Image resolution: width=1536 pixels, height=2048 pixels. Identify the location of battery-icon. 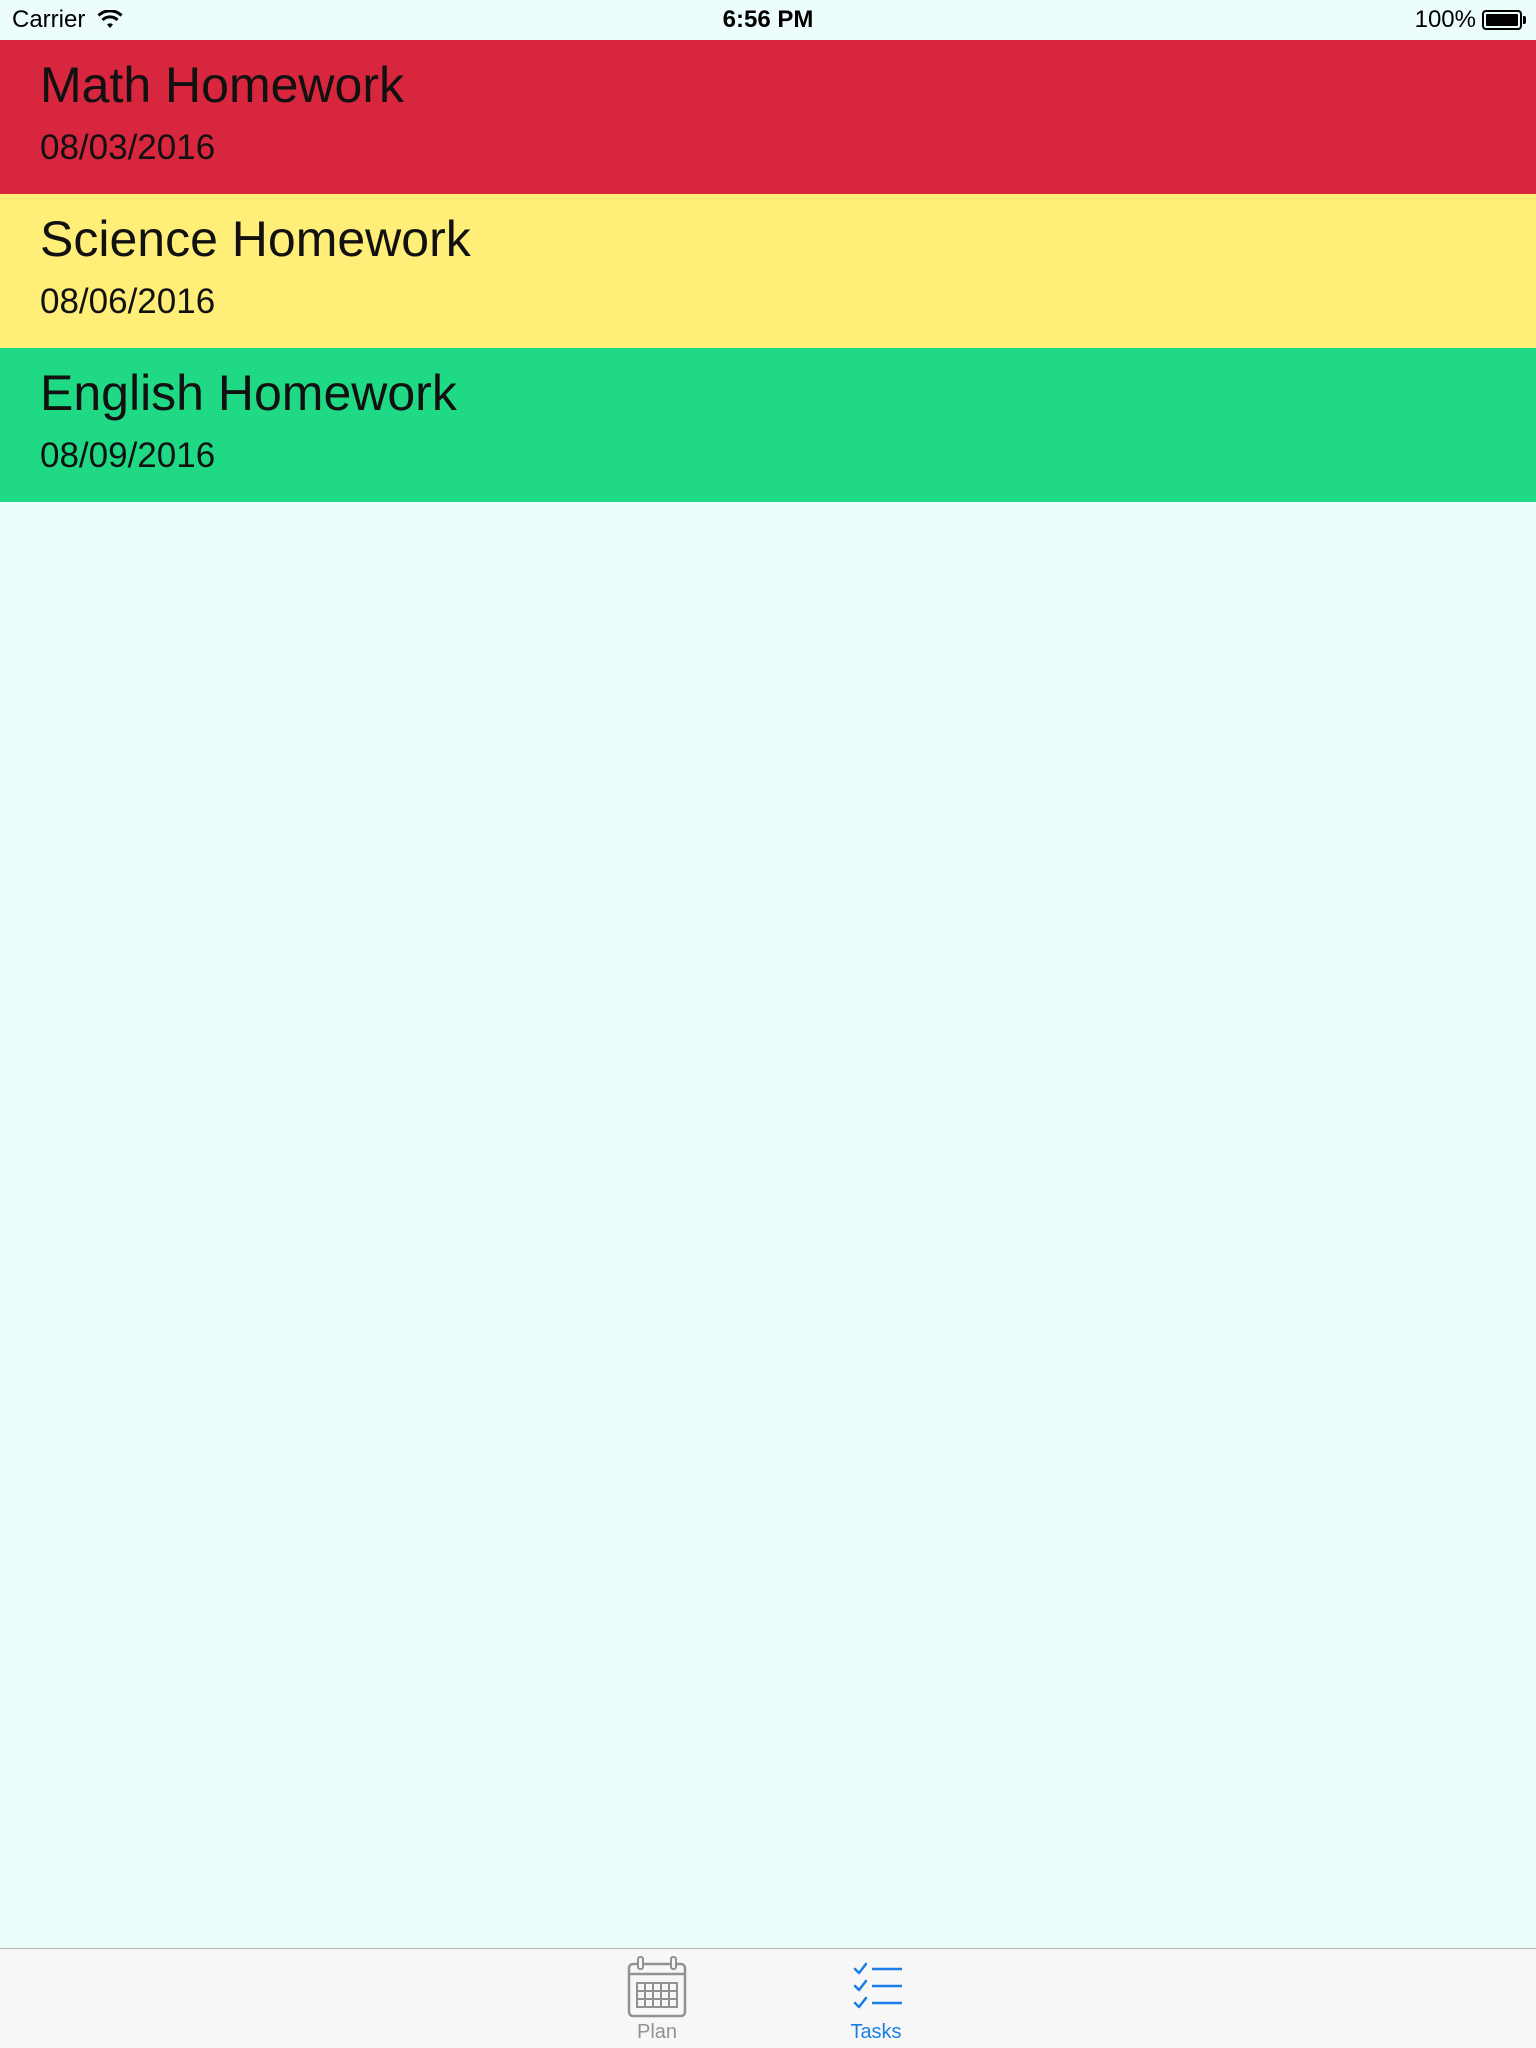
(1504, 20).